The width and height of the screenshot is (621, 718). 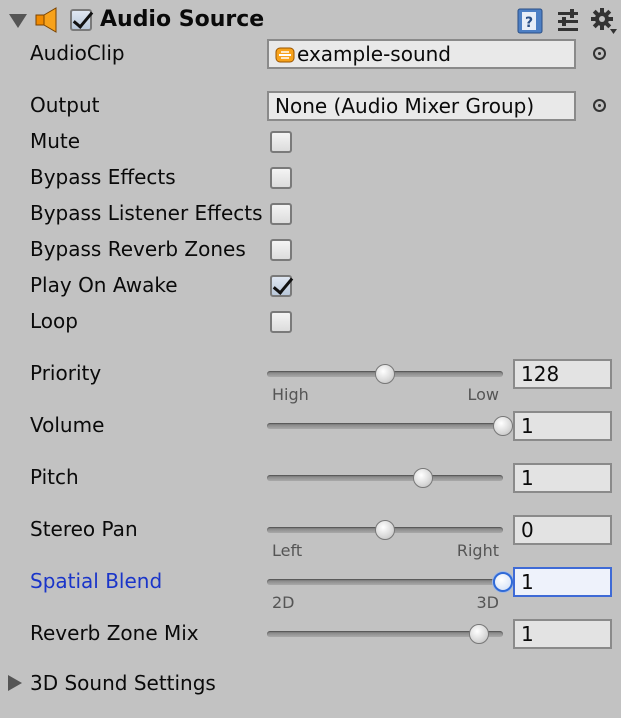 What do you see at coordinates (604, 21) in the screenshot?
I see `gear-icon` at bounding box center [604, 21].